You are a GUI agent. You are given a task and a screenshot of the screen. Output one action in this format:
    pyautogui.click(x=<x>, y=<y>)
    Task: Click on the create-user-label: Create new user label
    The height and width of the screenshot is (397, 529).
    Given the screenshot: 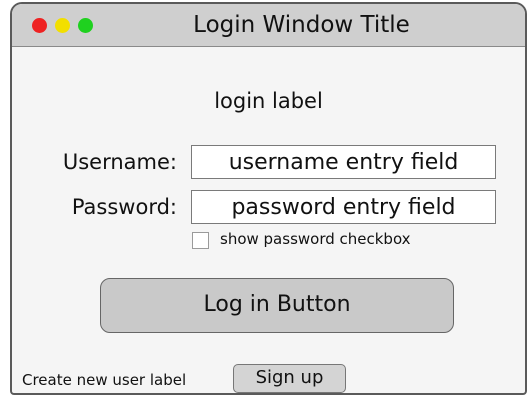 What is the action you would take?
    pyautogui.click(x=104, y=380)
    